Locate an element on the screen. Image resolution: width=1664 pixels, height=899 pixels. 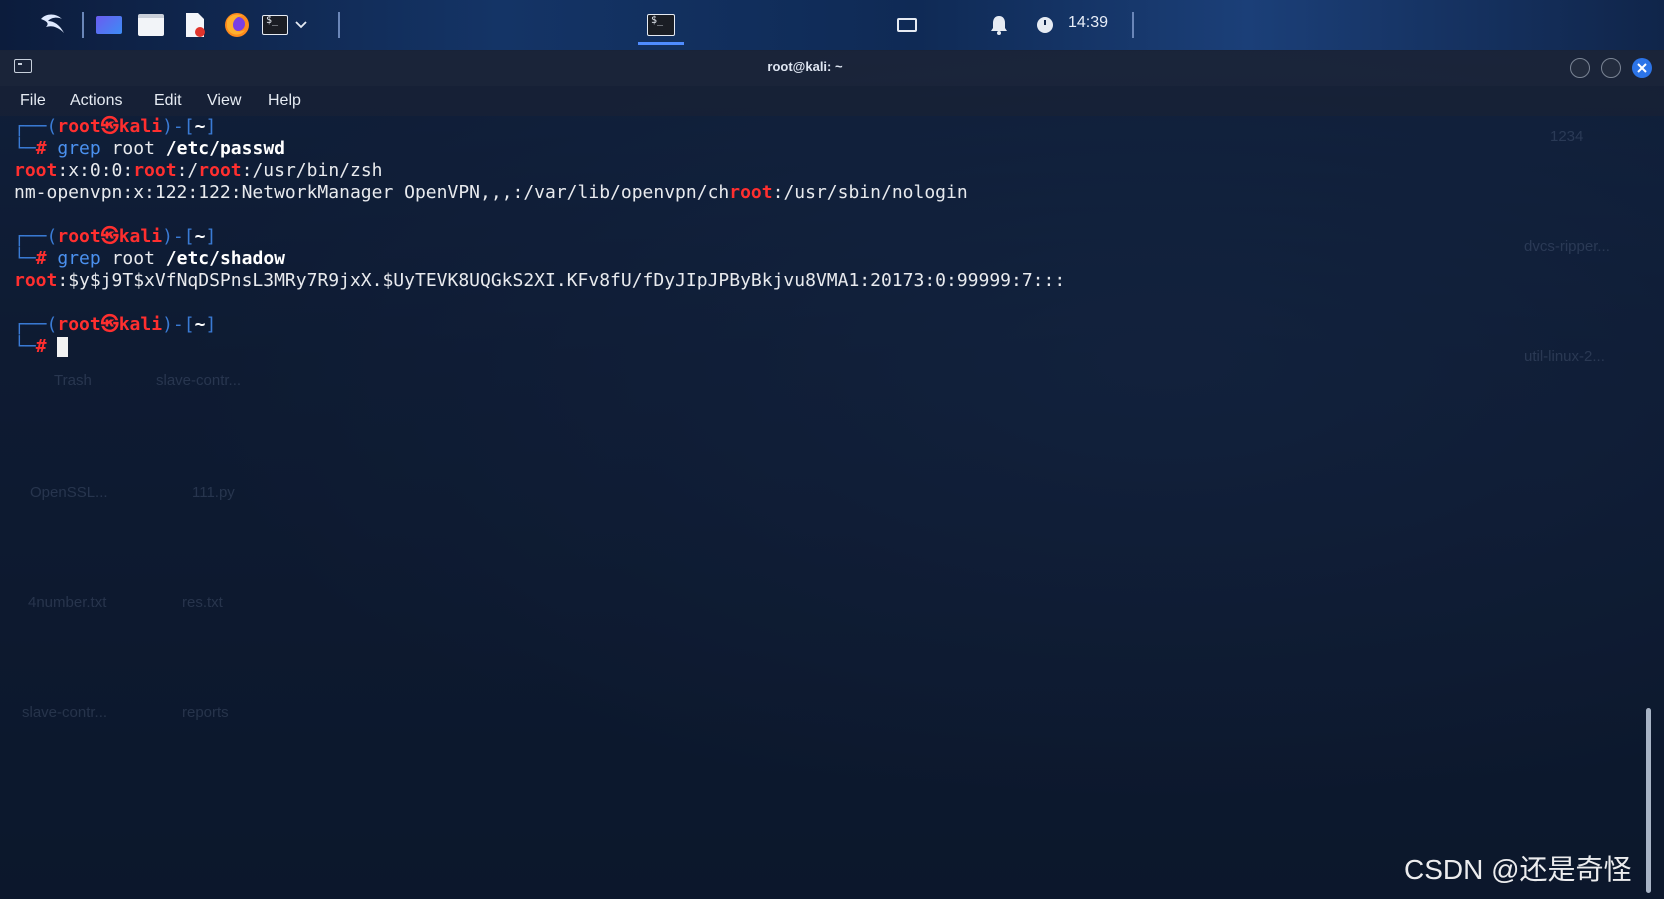
menu-view: View is located at coordinates (224, 101).